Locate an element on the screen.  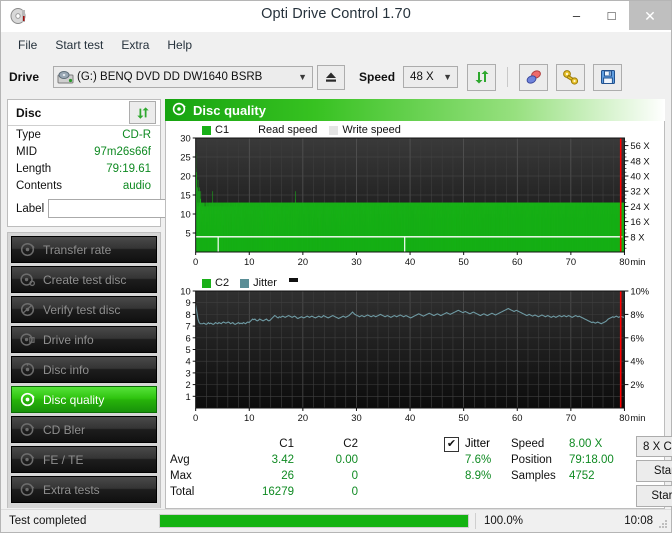
disc-label-key: Label is located at coordinates (30, 208).